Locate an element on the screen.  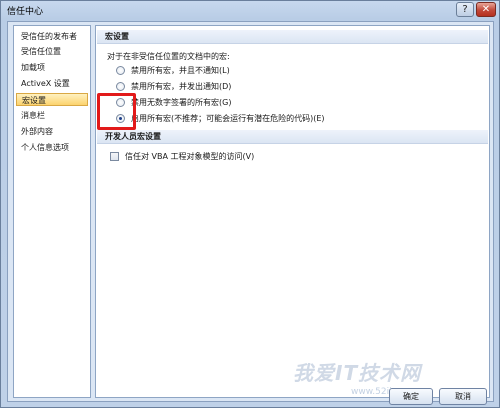
macro-settings-header: 宏设置 is located at coordinates (292, 37).